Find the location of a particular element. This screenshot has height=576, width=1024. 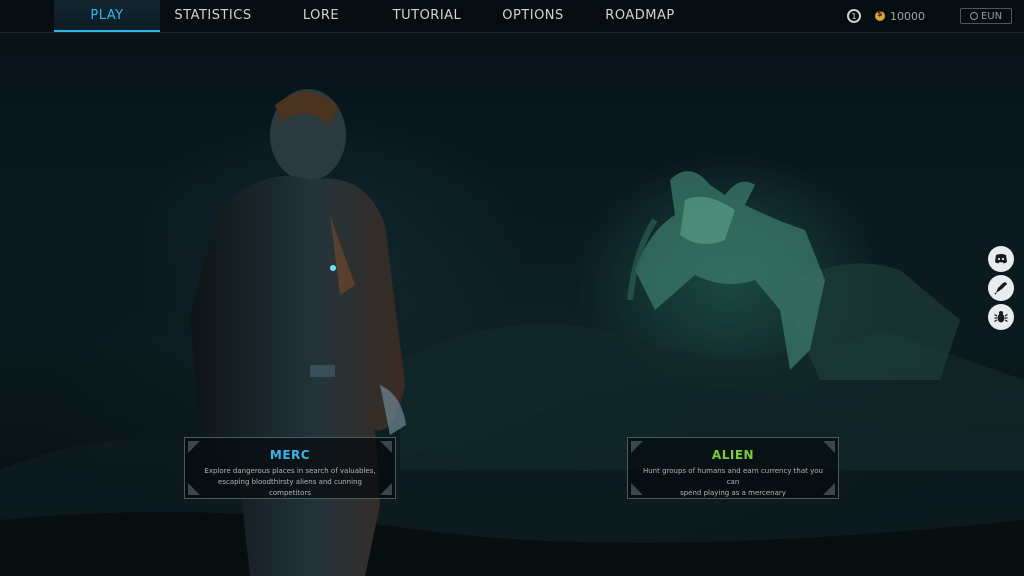

currency-display: 10000 is located at coordinates (900, 16).